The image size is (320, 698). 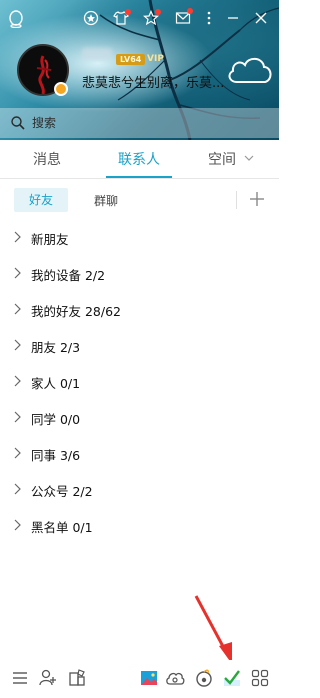 What do you see at coordinates (183, 18) in the screenshot?
I see `mail-icon` at bounding box center [183, 18].